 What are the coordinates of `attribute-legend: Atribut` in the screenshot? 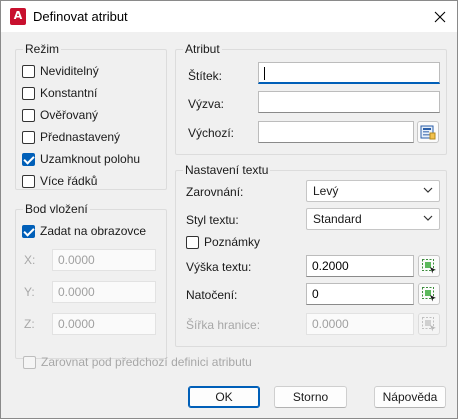 It's located at (202, 49).